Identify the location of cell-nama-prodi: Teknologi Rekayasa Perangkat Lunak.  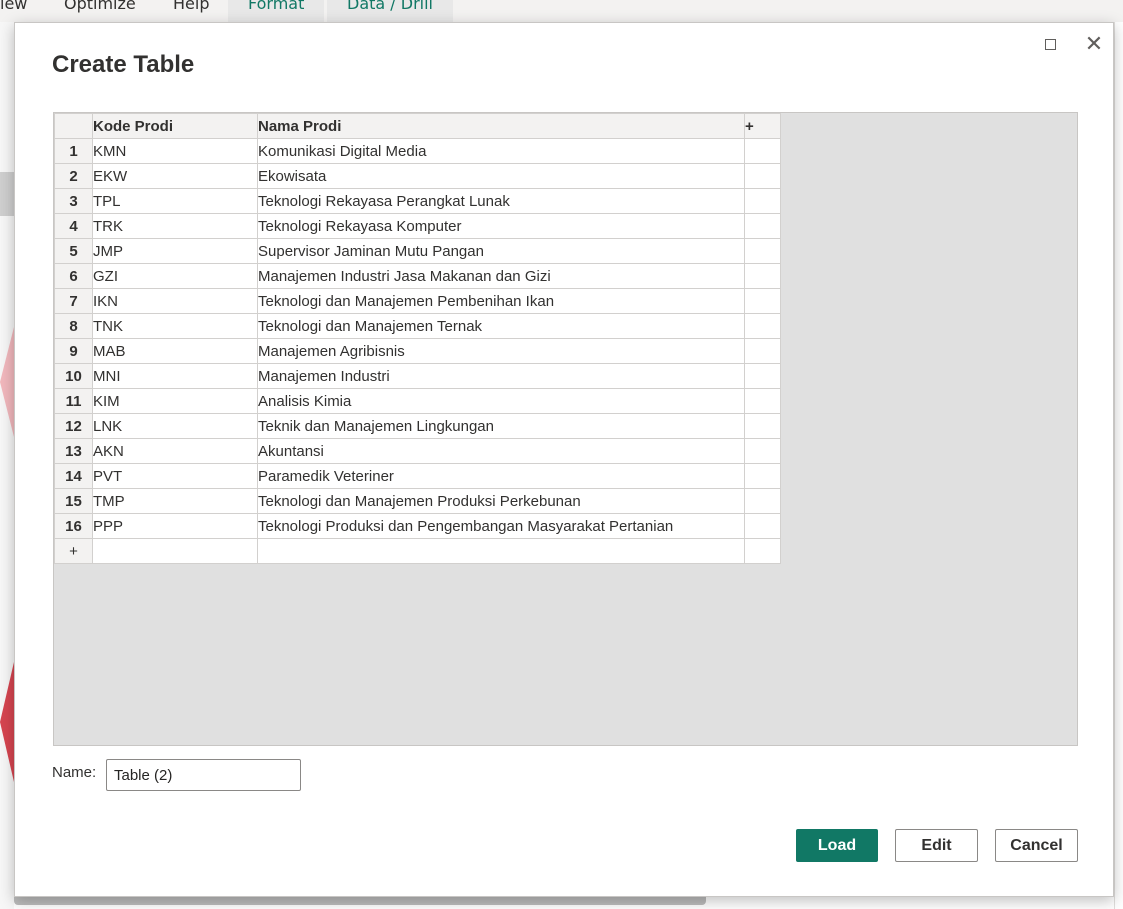
(501, 201).